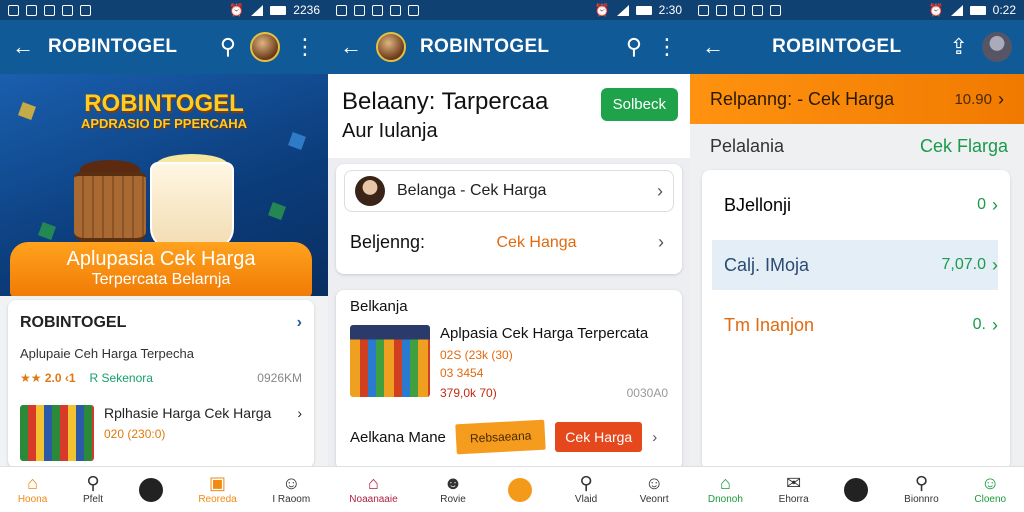 The width and height of the screenshot is (1024, 512). What do you see at coordinates (599, 437) in the screenshot?
I see `cek-harga-button: Cek Harga` at bounding box center [599, 437].